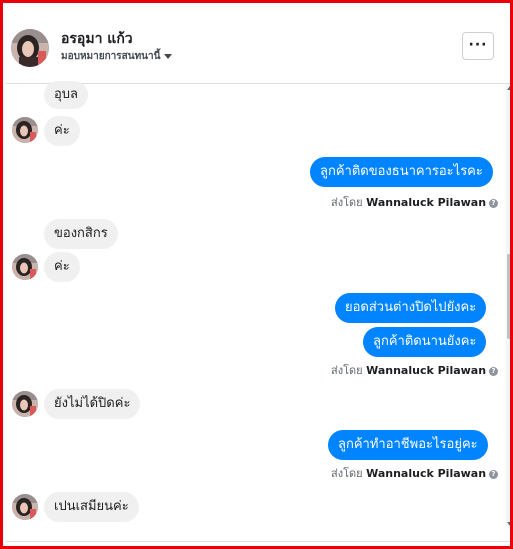  Describe the element at coordinates (258, 541) in the screenshot. I see `divider` at that location.